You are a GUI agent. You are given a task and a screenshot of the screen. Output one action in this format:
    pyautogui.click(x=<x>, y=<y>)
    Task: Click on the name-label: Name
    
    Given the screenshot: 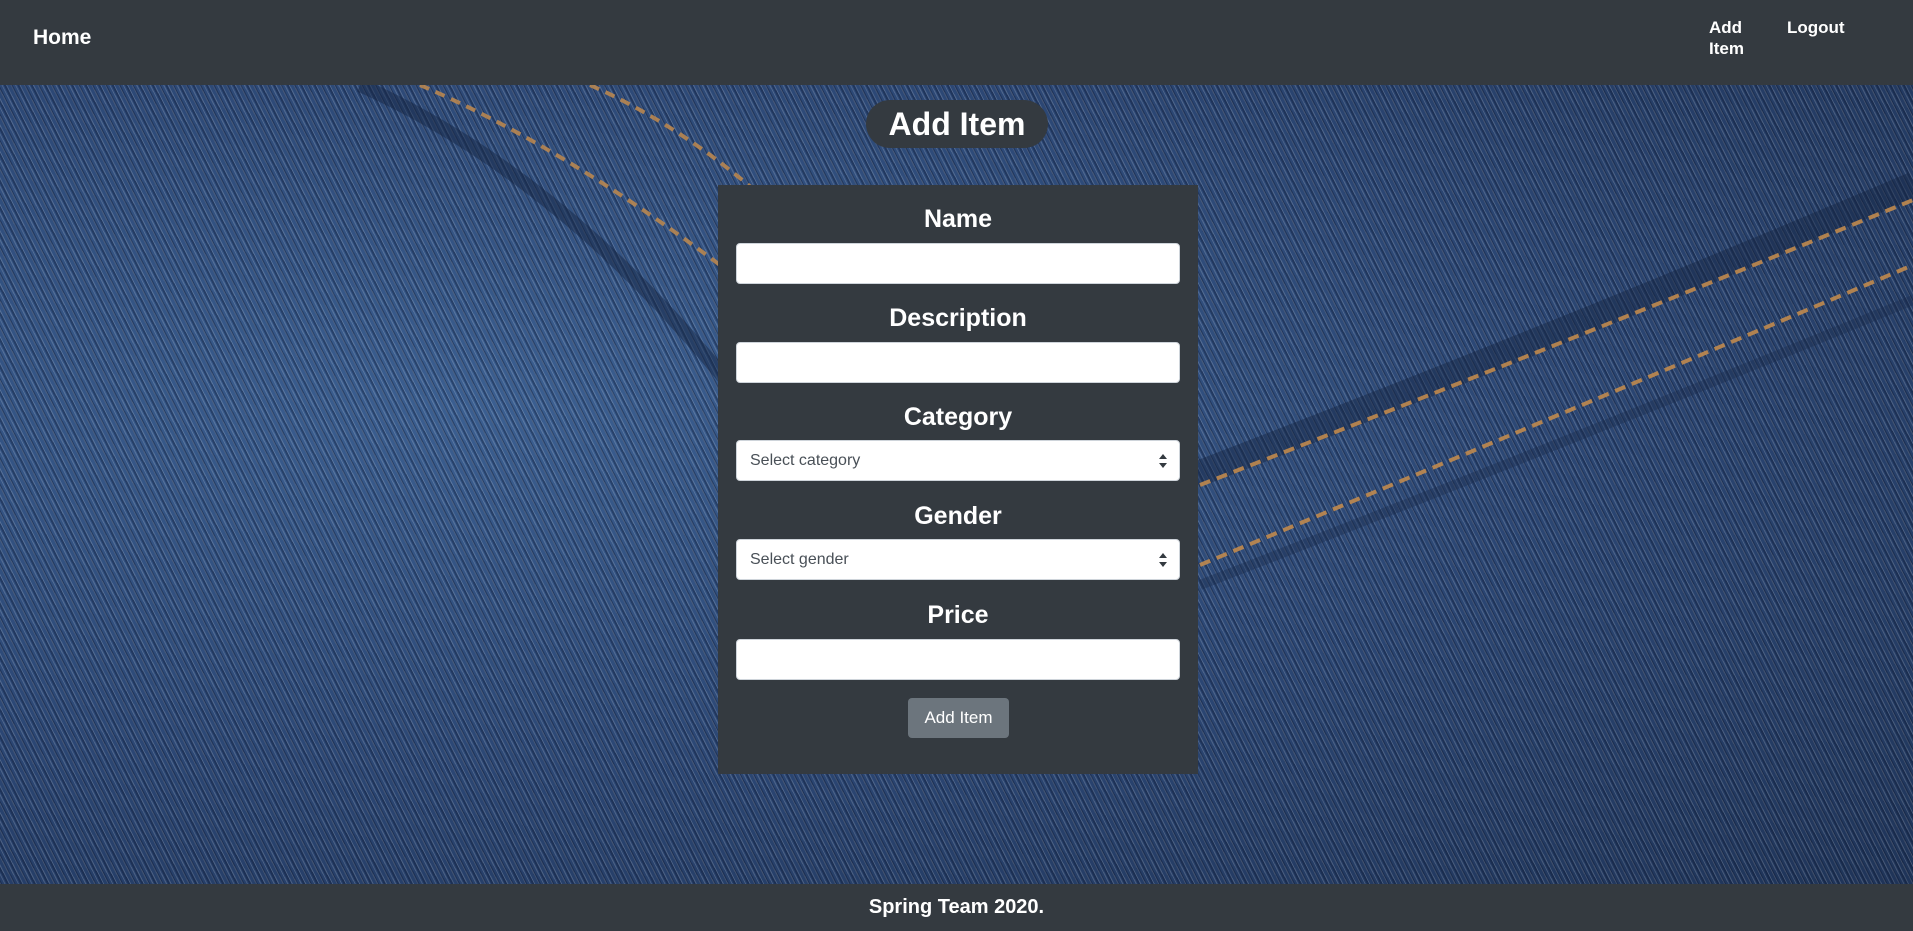 What is the action you would take?
    pyautogui.click(x=958, y=219)
    